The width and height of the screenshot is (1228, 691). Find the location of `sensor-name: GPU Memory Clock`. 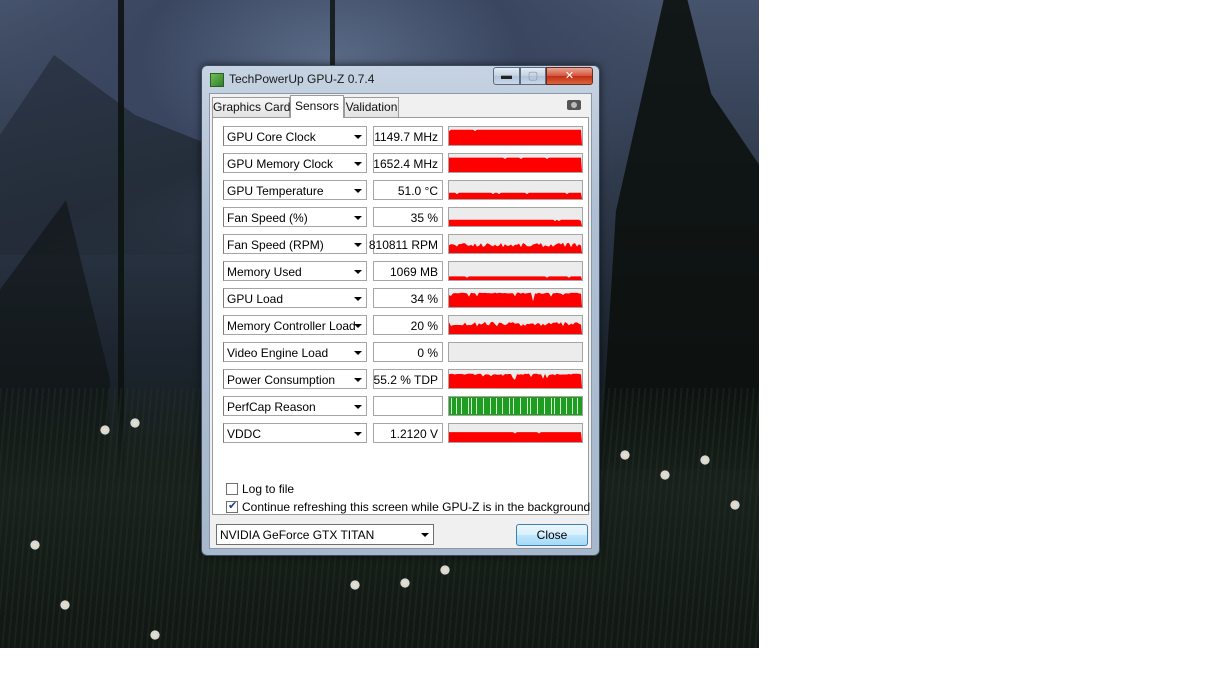

sensor-name: GPU Memory Clock is located at coordinates (280, 164).